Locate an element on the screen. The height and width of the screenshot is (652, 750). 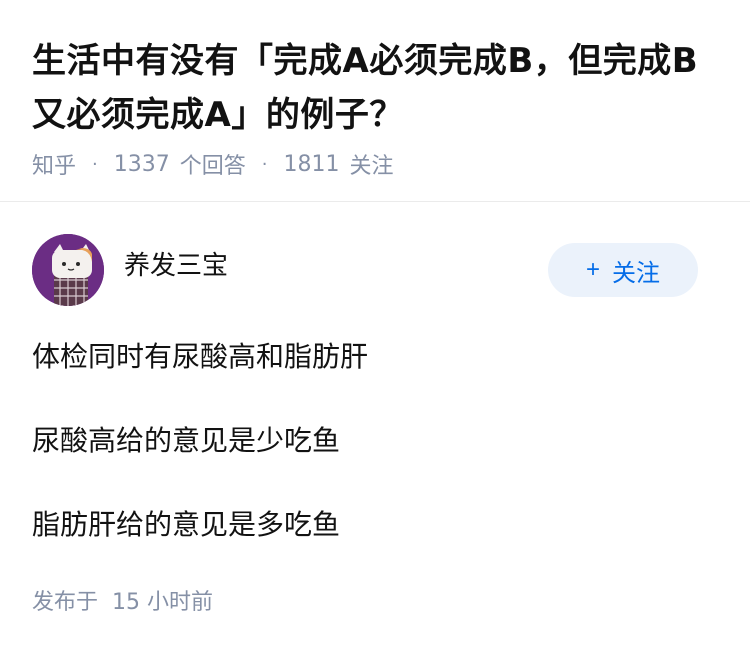
plus-icon: + is located at coordinates (592, 269).